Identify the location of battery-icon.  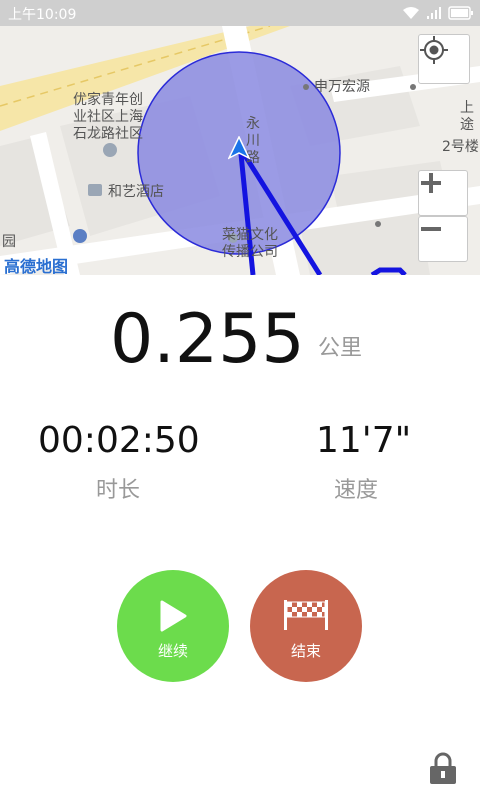
(460, 13).